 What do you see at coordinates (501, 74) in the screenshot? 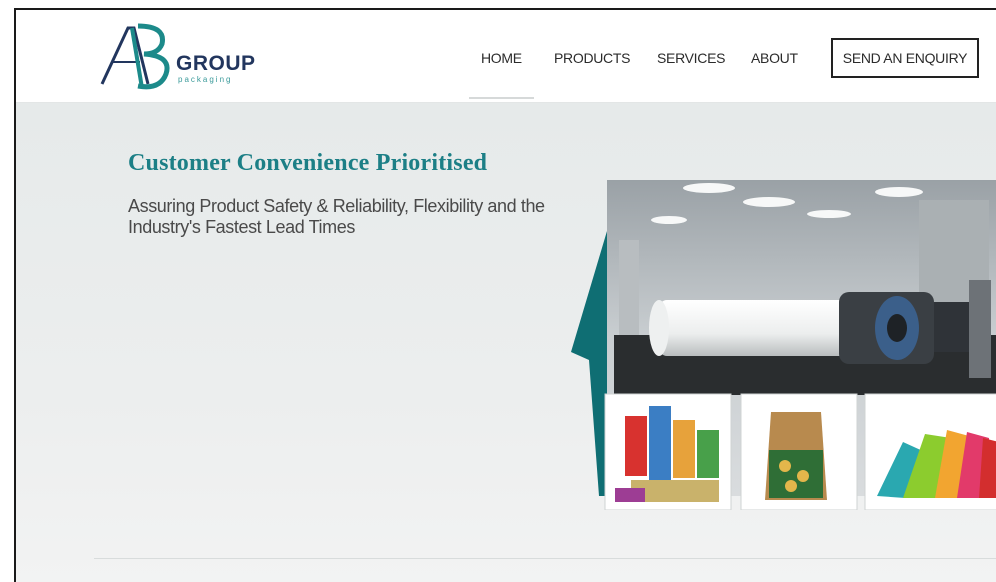
I see `nav-home: HOME` at bounding box center [501, 74].